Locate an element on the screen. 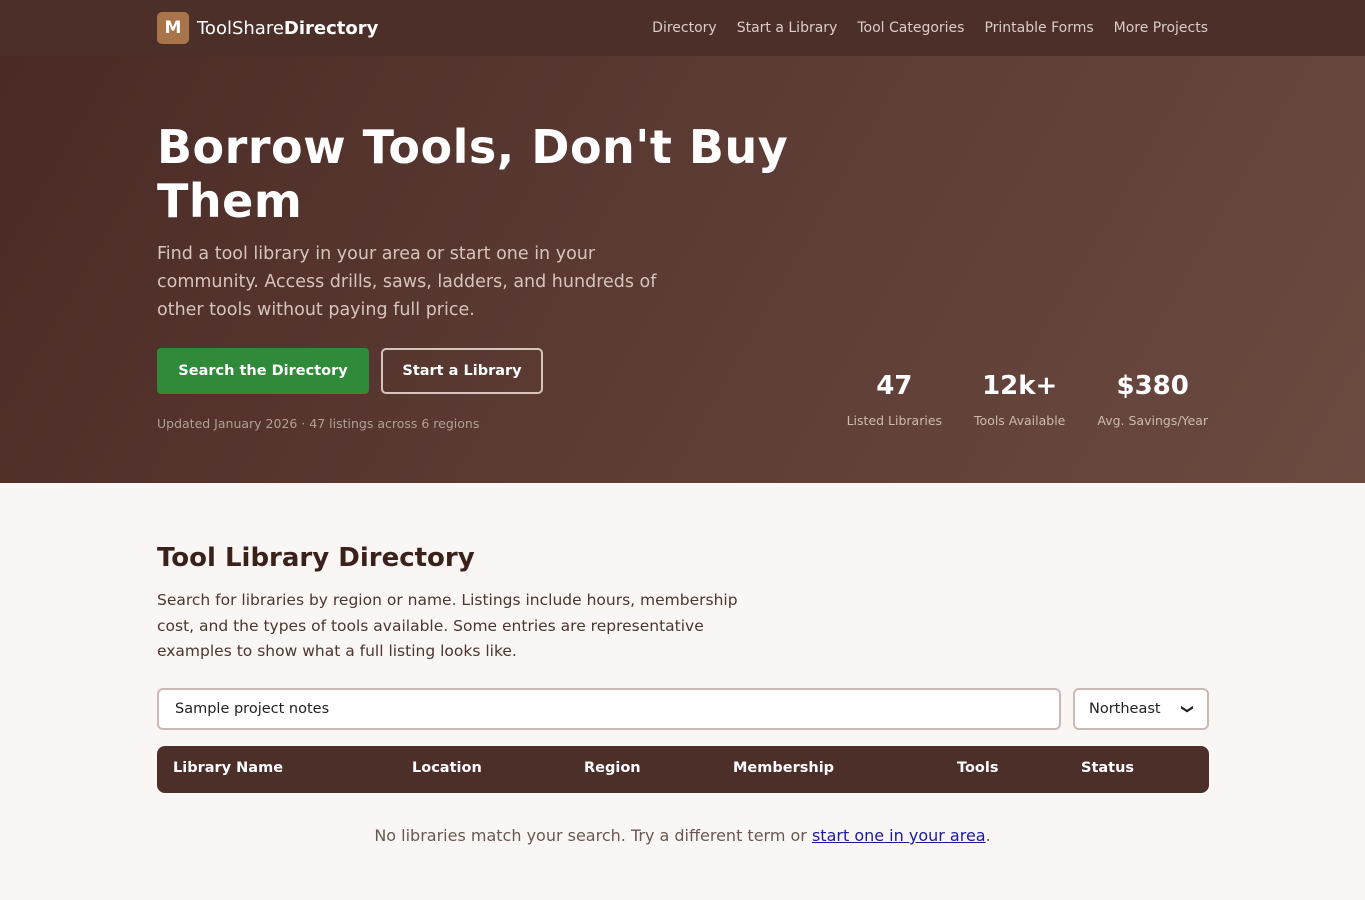  hero-title: Borrow Tools, Don't Buy Them is located at coordinates (473, 174).